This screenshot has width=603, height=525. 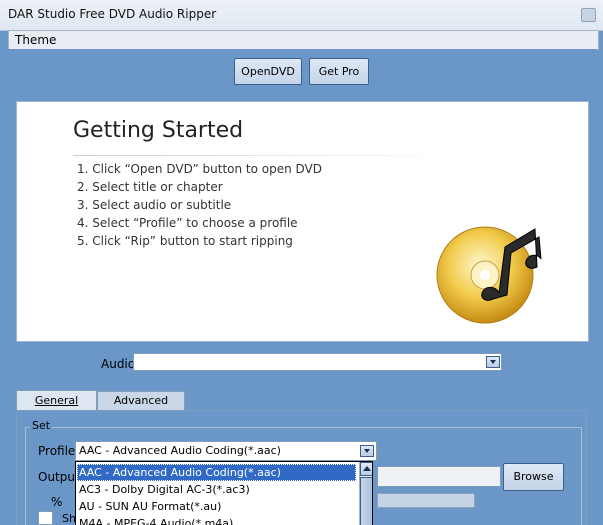 I want to click on checkbox-label: Sh, so click(x=69, y=518).